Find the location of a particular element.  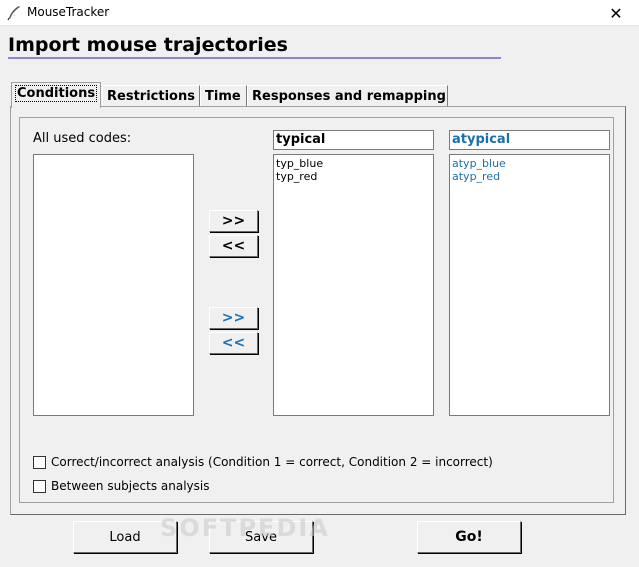

tab-responses-remapping: Responses and remapping is located at coordinates (347, 96).